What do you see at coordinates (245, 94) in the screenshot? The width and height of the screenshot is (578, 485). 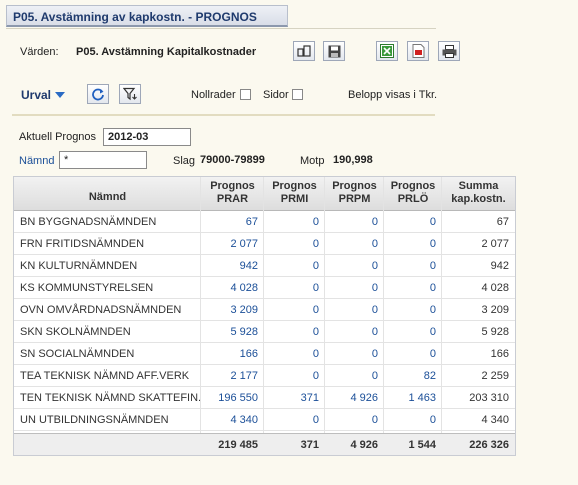 I see `nollrader-checkbox` at bounding box center [245, 94].